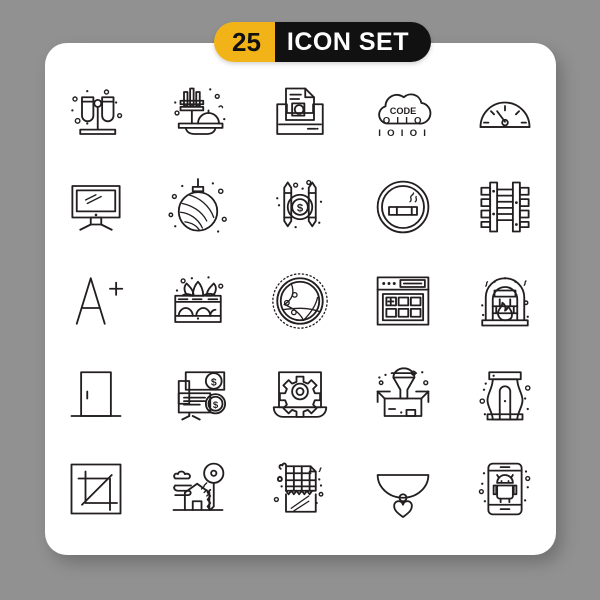 Image resolution: width=600 pixels, height=600 pixels. I want to click on icon-cell-money-pencils-coin: $, so click(300, 207).